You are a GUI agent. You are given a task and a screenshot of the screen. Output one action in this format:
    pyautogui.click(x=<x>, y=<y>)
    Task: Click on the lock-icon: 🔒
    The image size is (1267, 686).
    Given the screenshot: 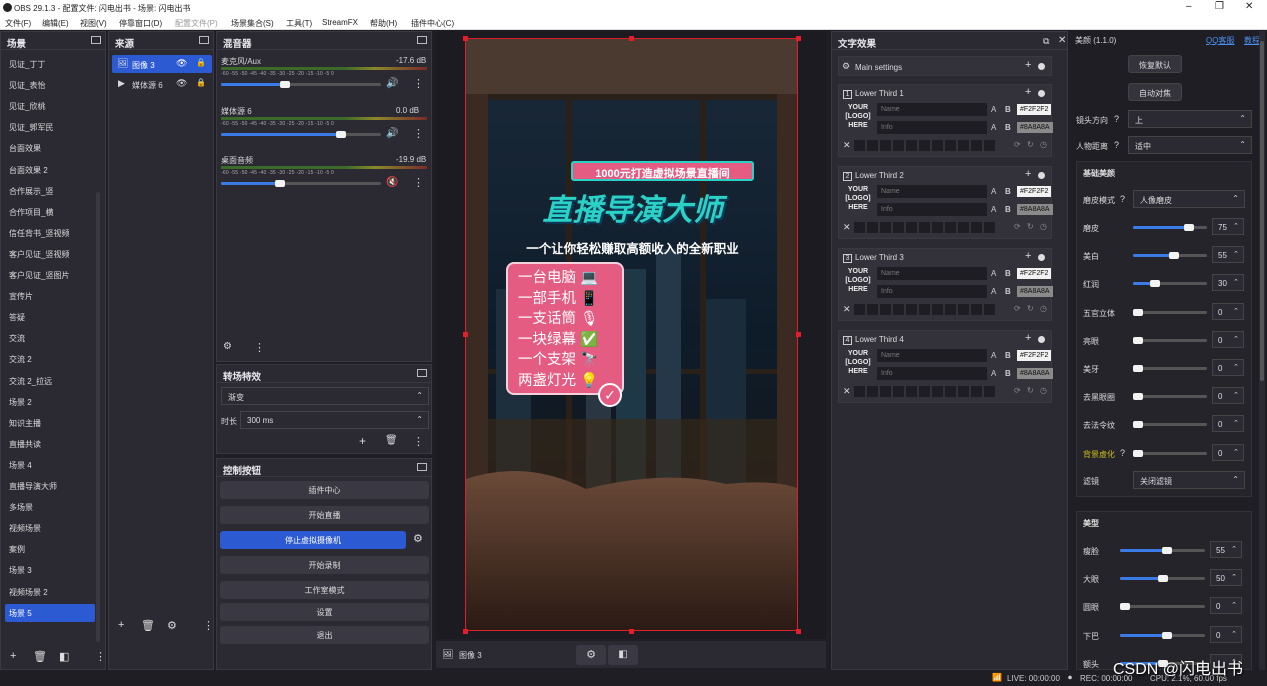 What is the action you would take?
    pyautogui.click(x=201, y=62)
    